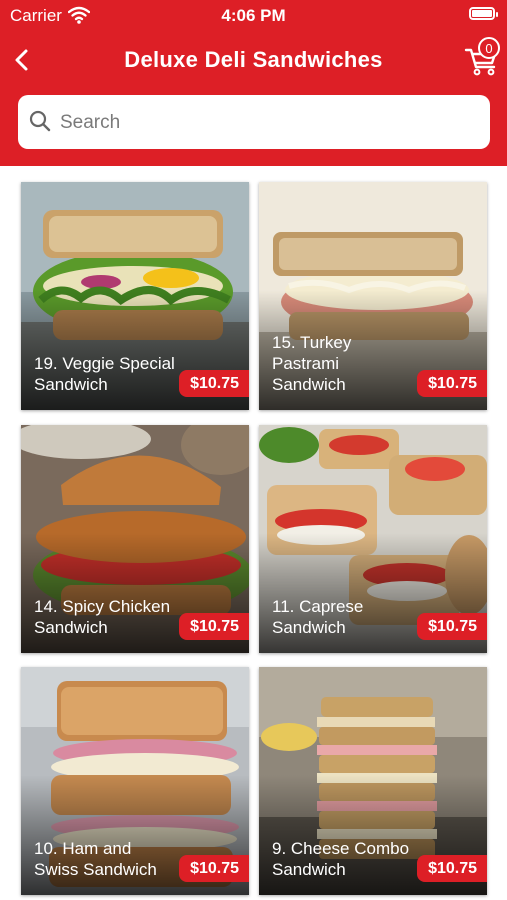 Image resolution: width=507 pixels, height=900 pixels. Describe the element at coordinates (373, 781) in the screenshot. I see `product-card: 9. Cheese Combo Sandwich $10.75` at that location.